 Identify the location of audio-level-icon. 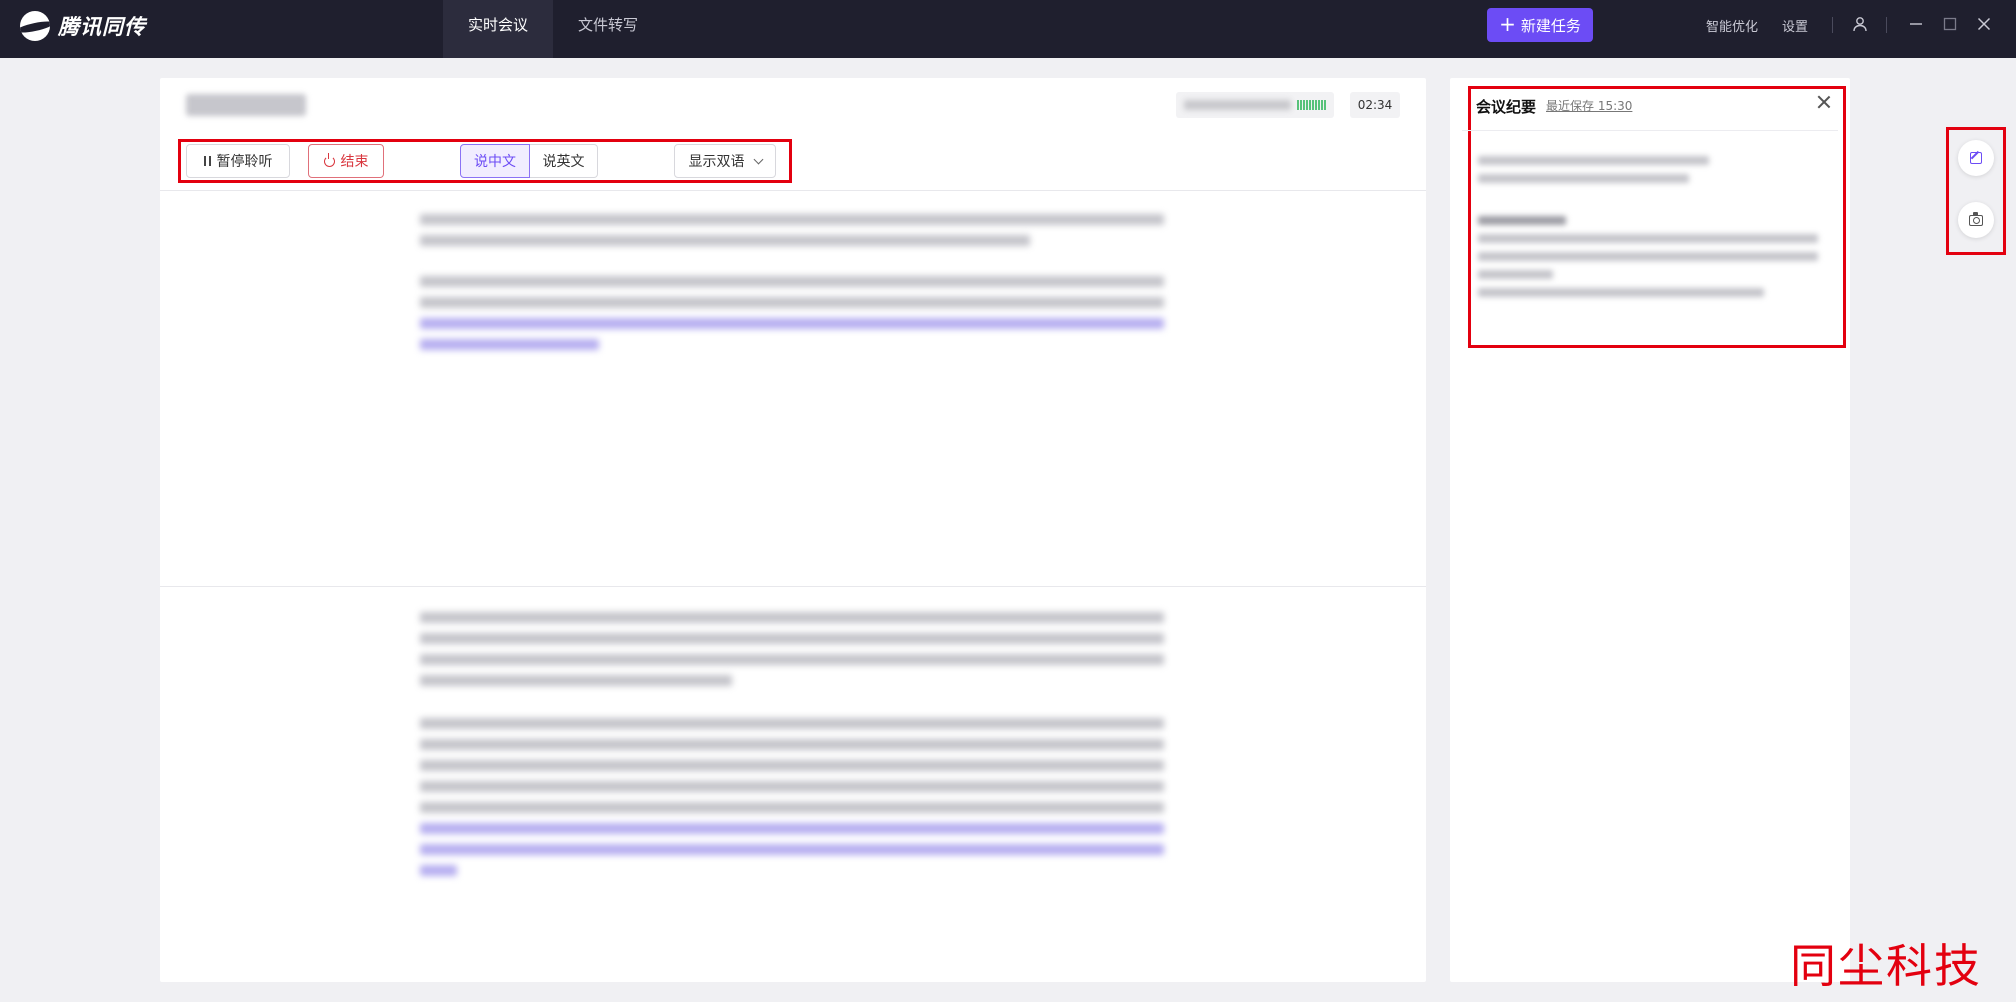
(1311, 105).